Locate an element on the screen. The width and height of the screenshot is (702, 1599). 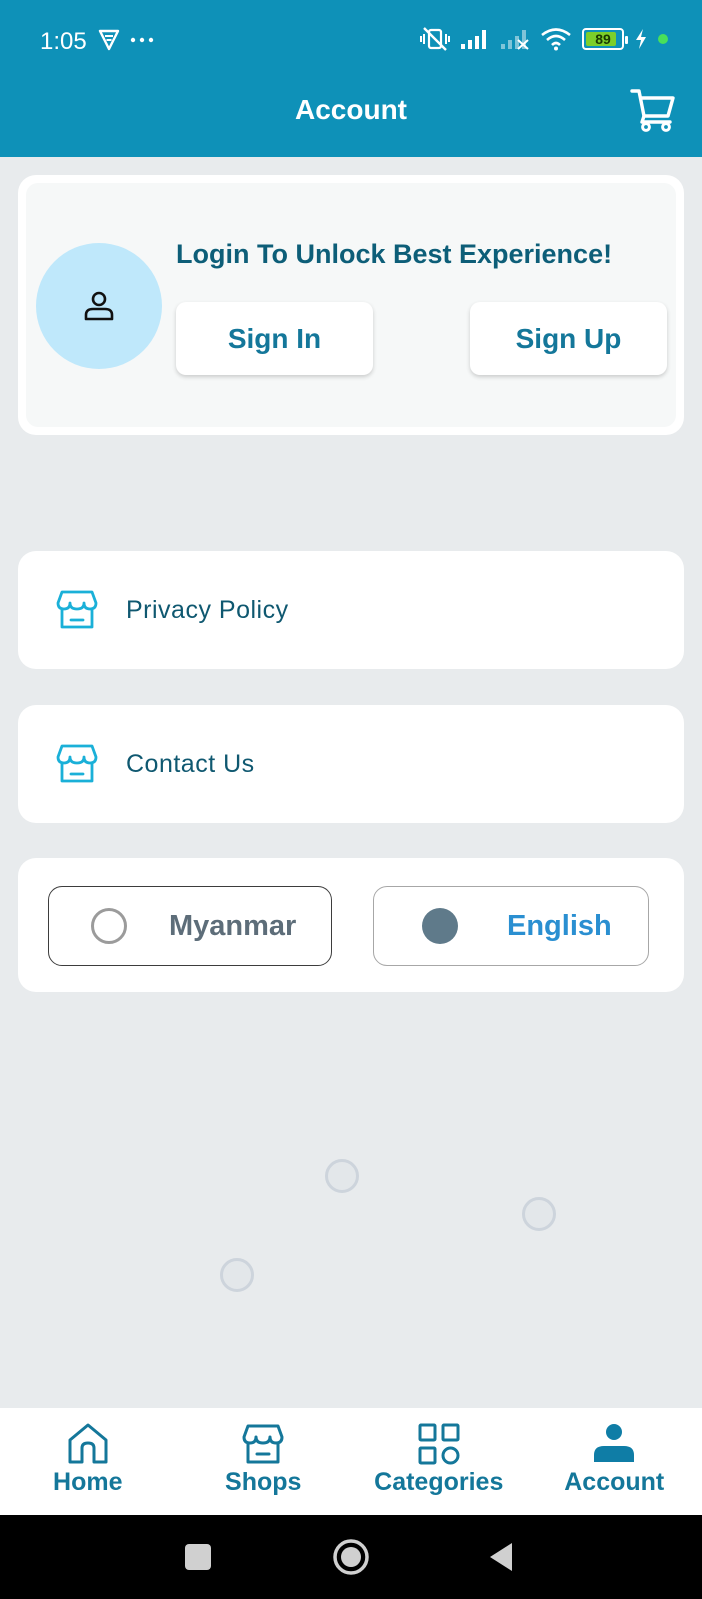
avatar is located at coordinates (99, 306).